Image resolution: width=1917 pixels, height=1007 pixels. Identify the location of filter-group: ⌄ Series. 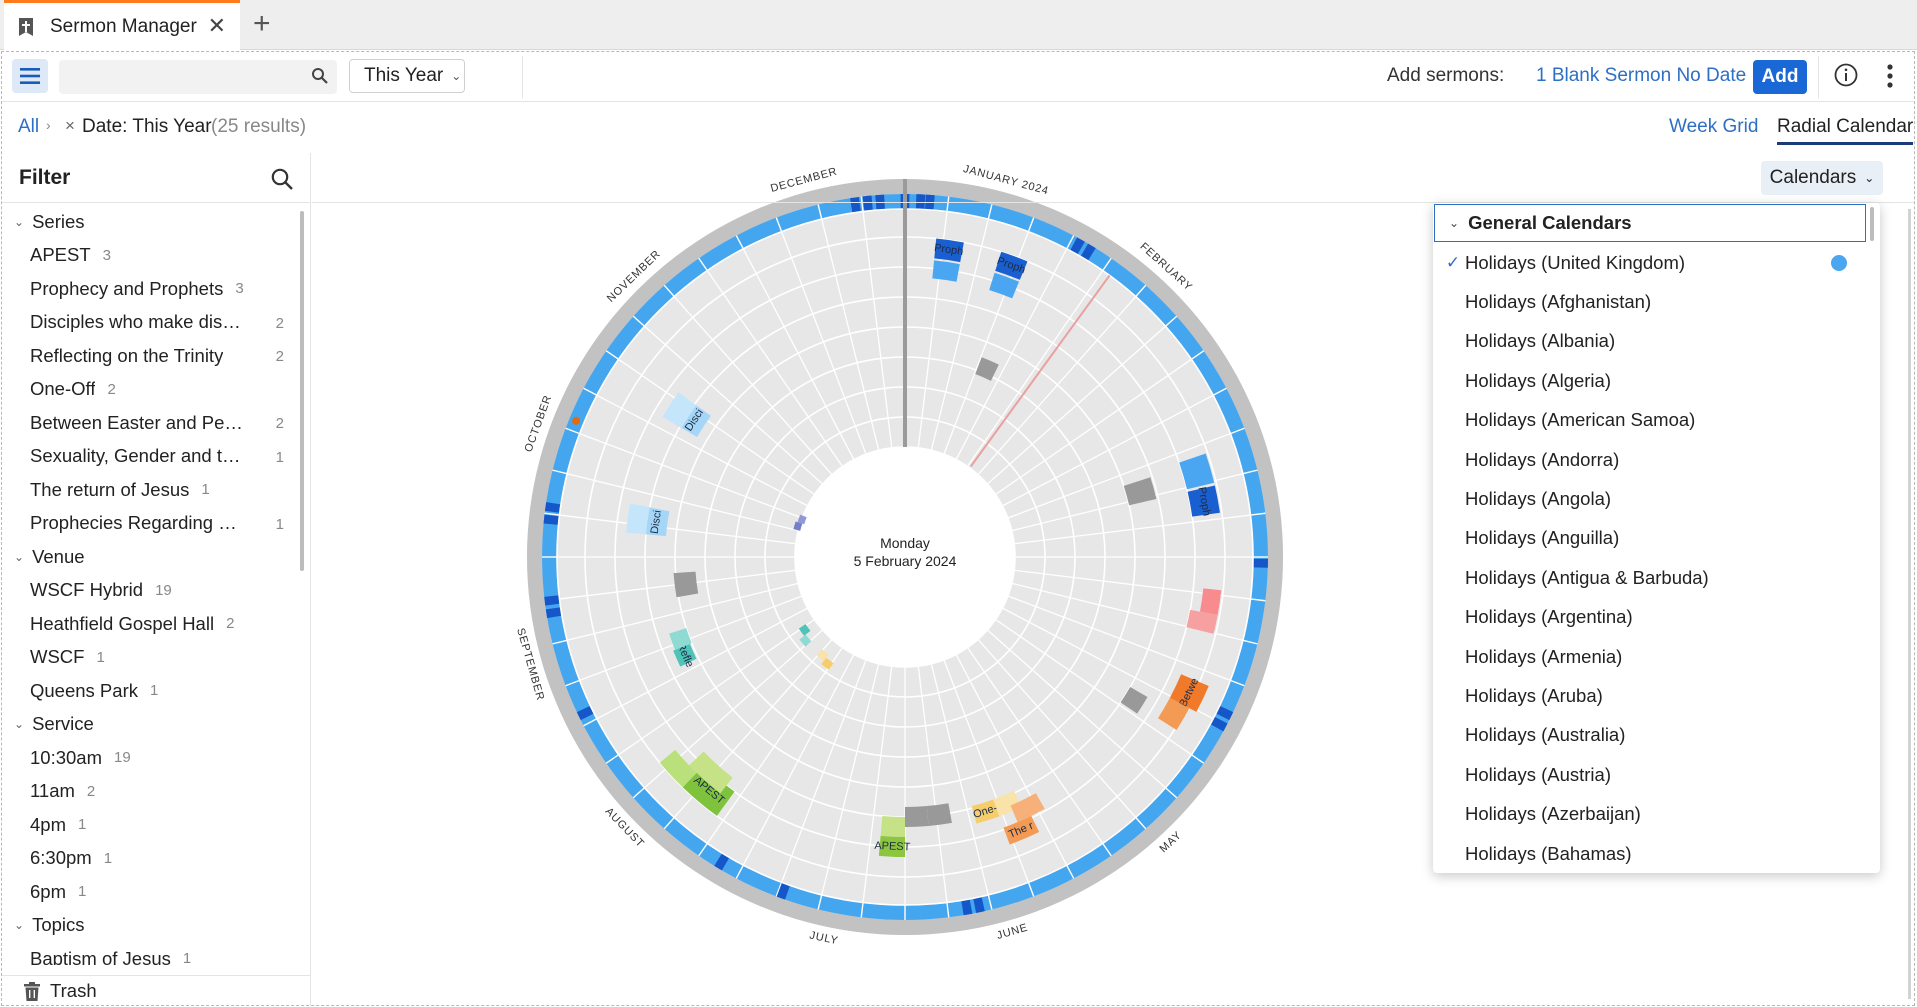
(152, 222).